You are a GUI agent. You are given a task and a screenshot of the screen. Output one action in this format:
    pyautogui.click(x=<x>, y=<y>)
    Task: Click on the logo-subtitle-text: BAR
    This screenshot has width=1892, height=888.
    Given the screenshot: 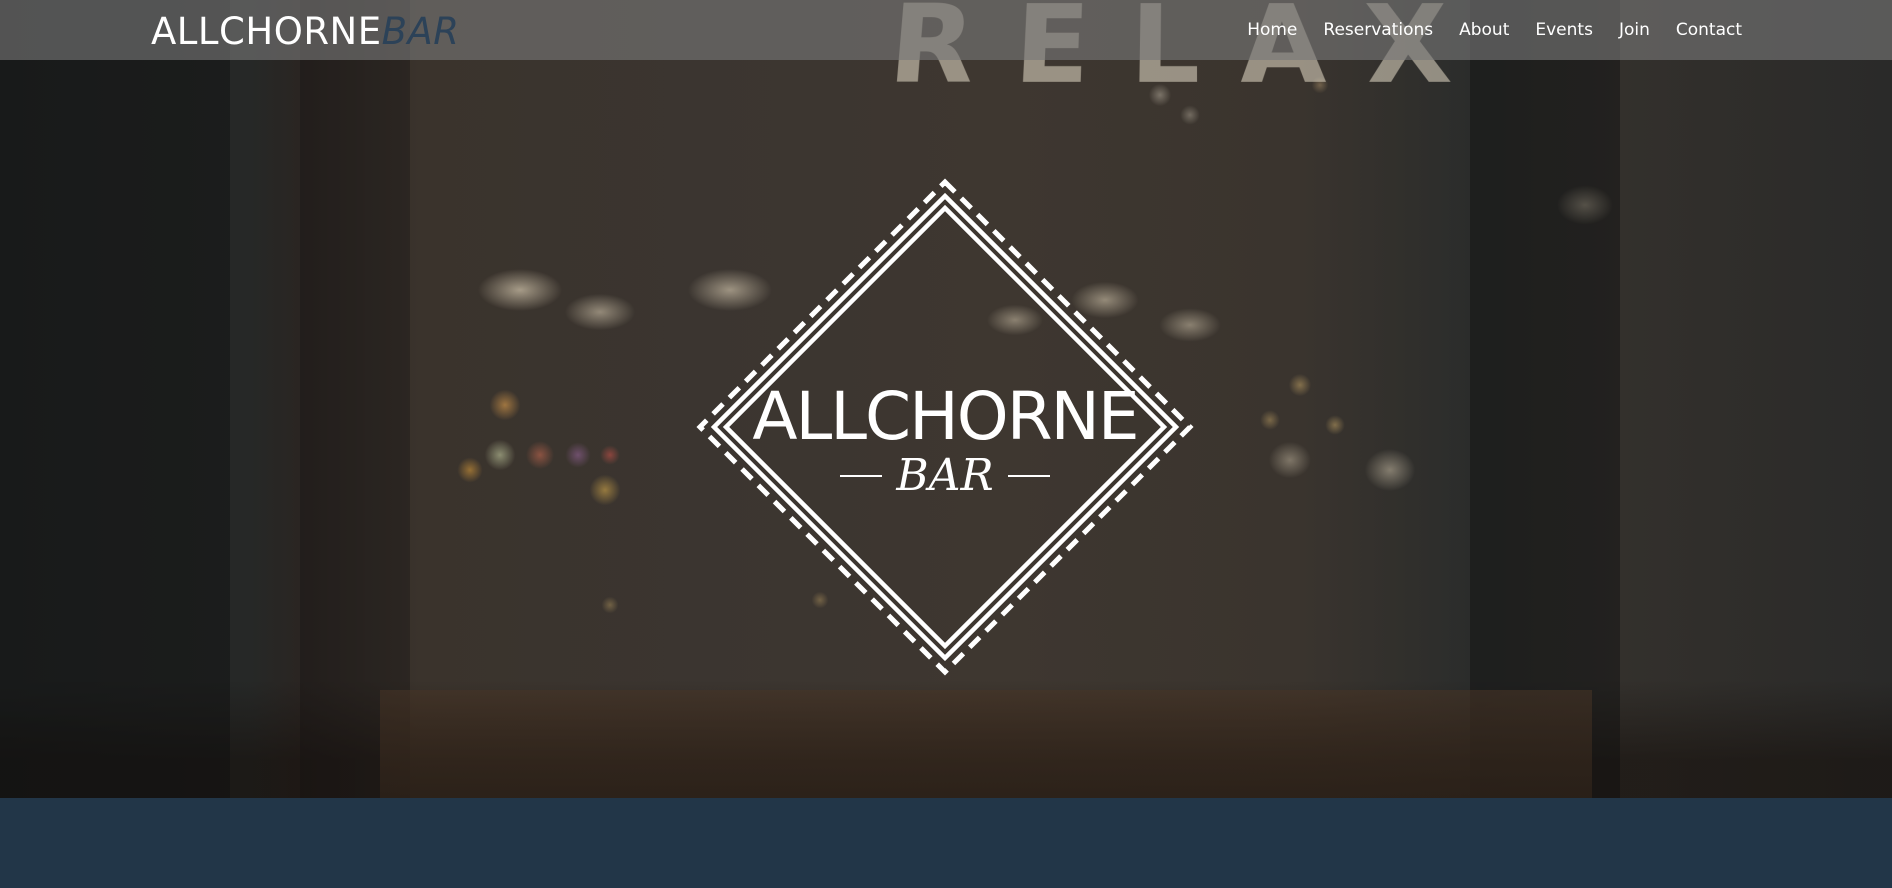 What is the action you would take?
    pyautogui.click(x=944, y=476)
    